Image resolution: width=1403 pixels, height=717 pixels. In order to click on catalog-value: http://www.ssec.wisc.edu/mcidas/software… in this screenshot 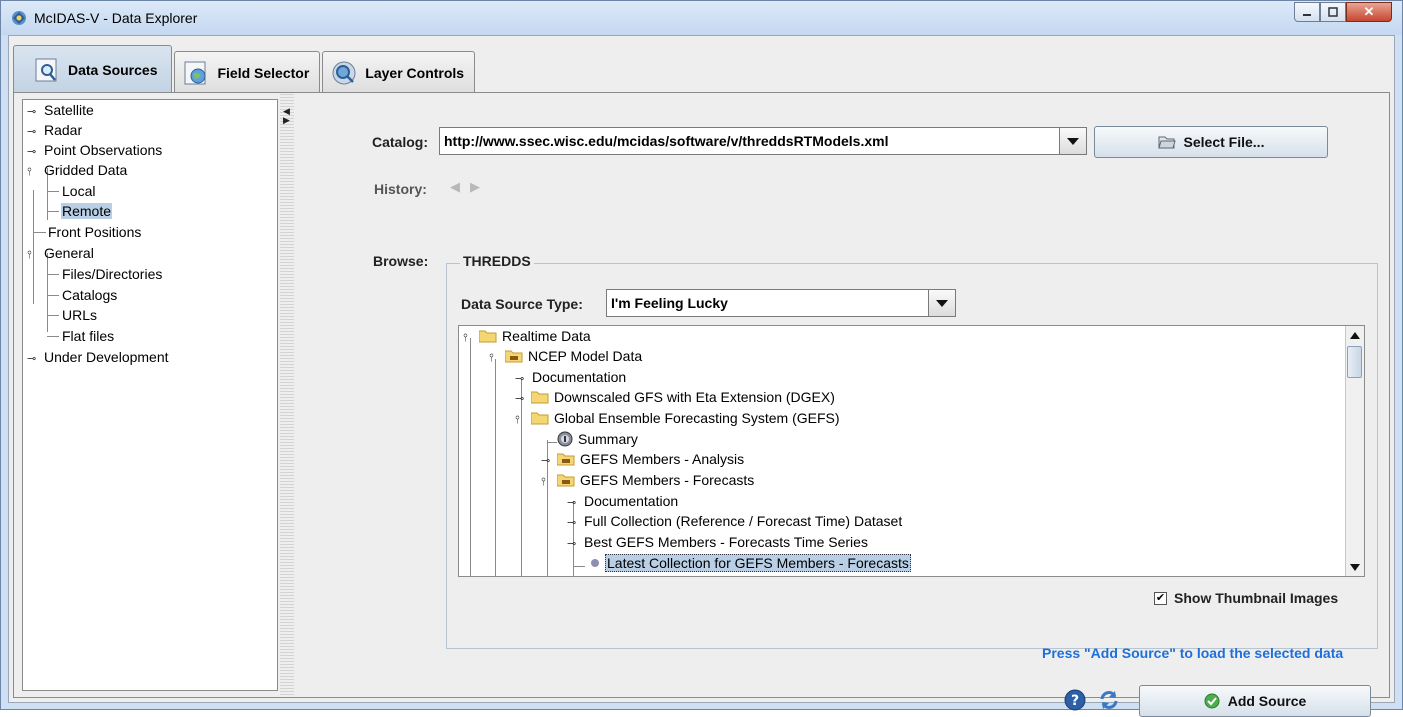, I will do `click(666, 141)`.